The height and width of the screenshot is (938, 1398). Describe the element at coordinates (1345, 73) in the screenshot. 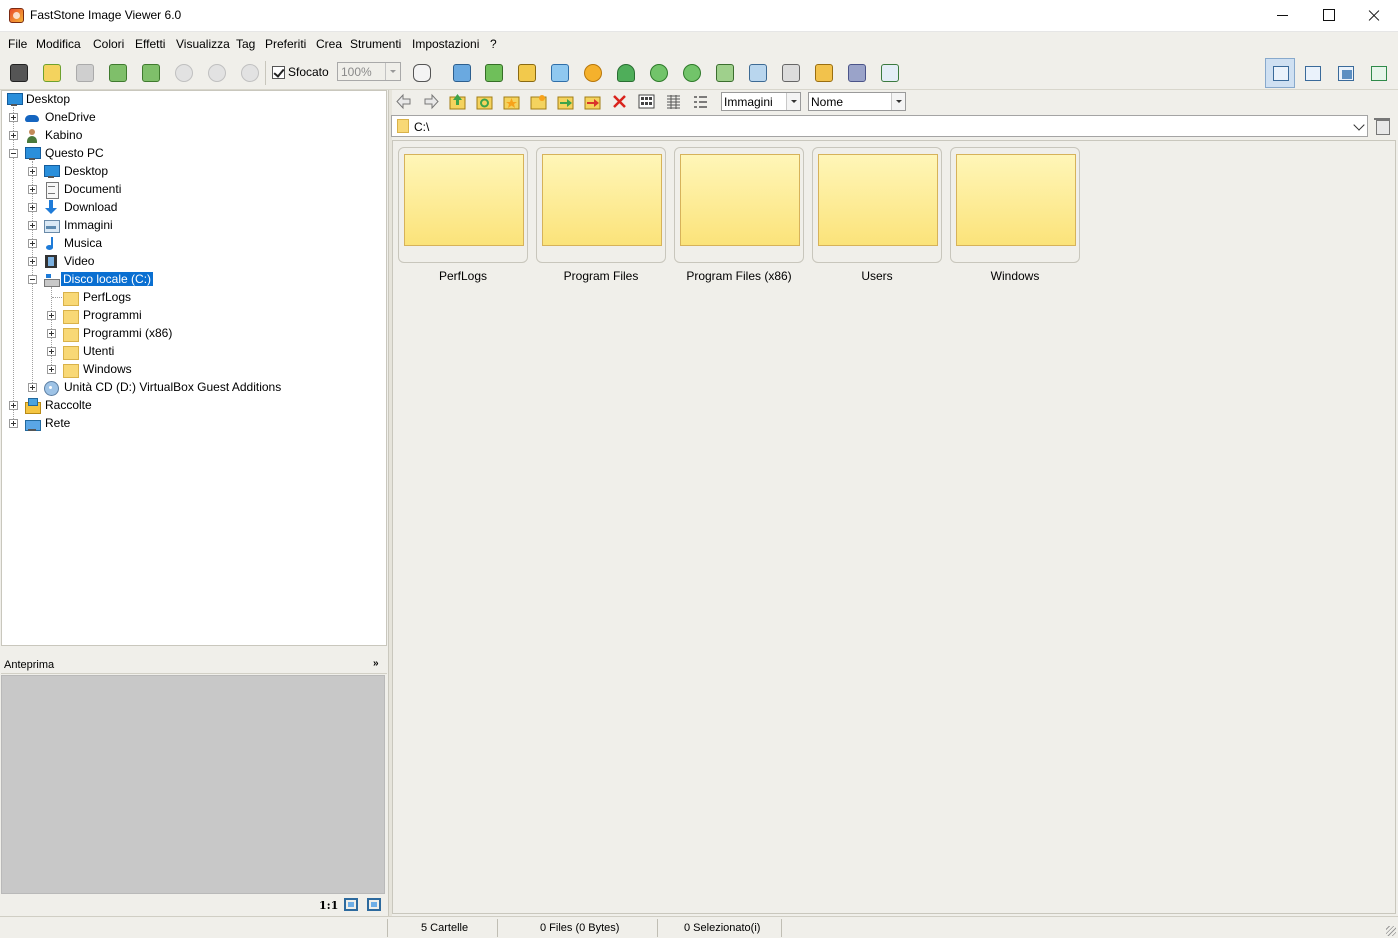

I see `single-image-button` at that location.